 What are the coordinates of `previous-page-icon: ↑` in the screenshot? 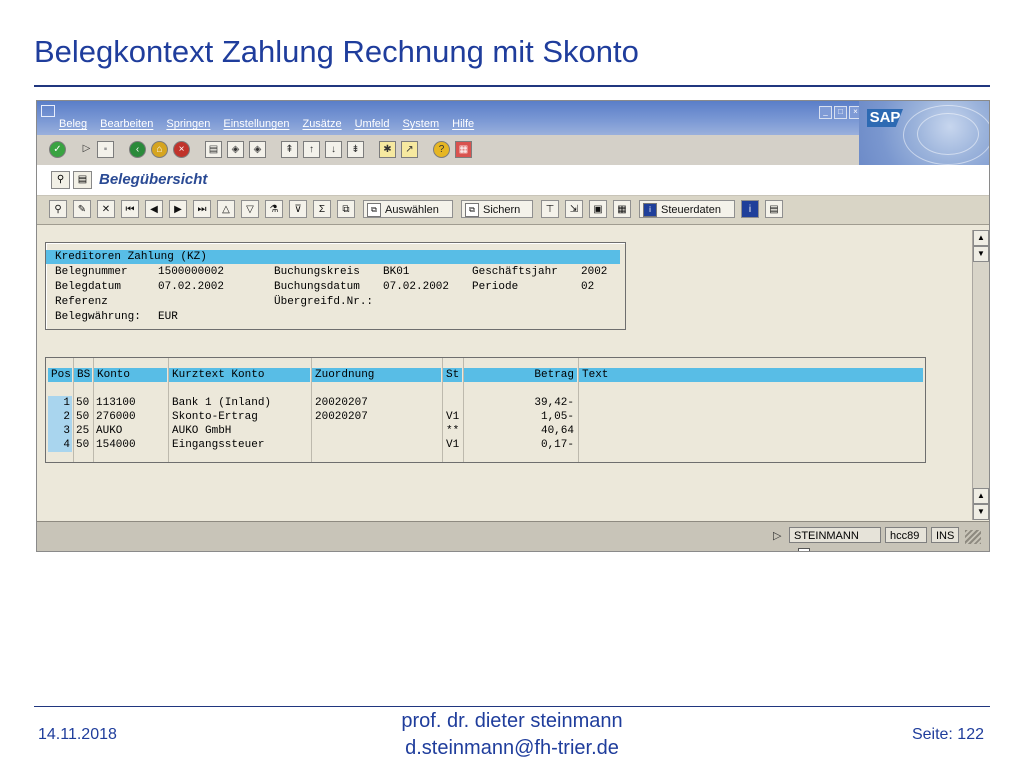 It's located at (311, 149).